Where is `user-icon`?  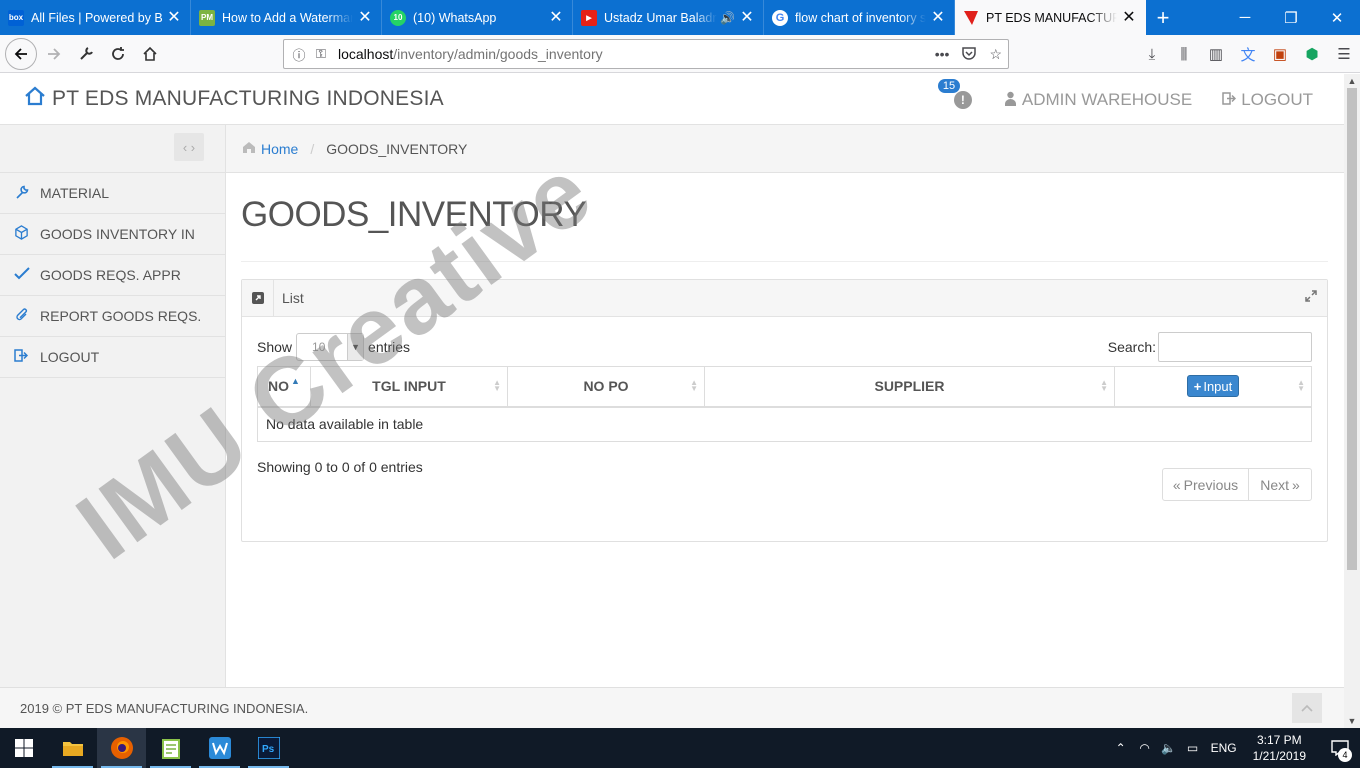
user-icon is located at coordinates (1010, 100).